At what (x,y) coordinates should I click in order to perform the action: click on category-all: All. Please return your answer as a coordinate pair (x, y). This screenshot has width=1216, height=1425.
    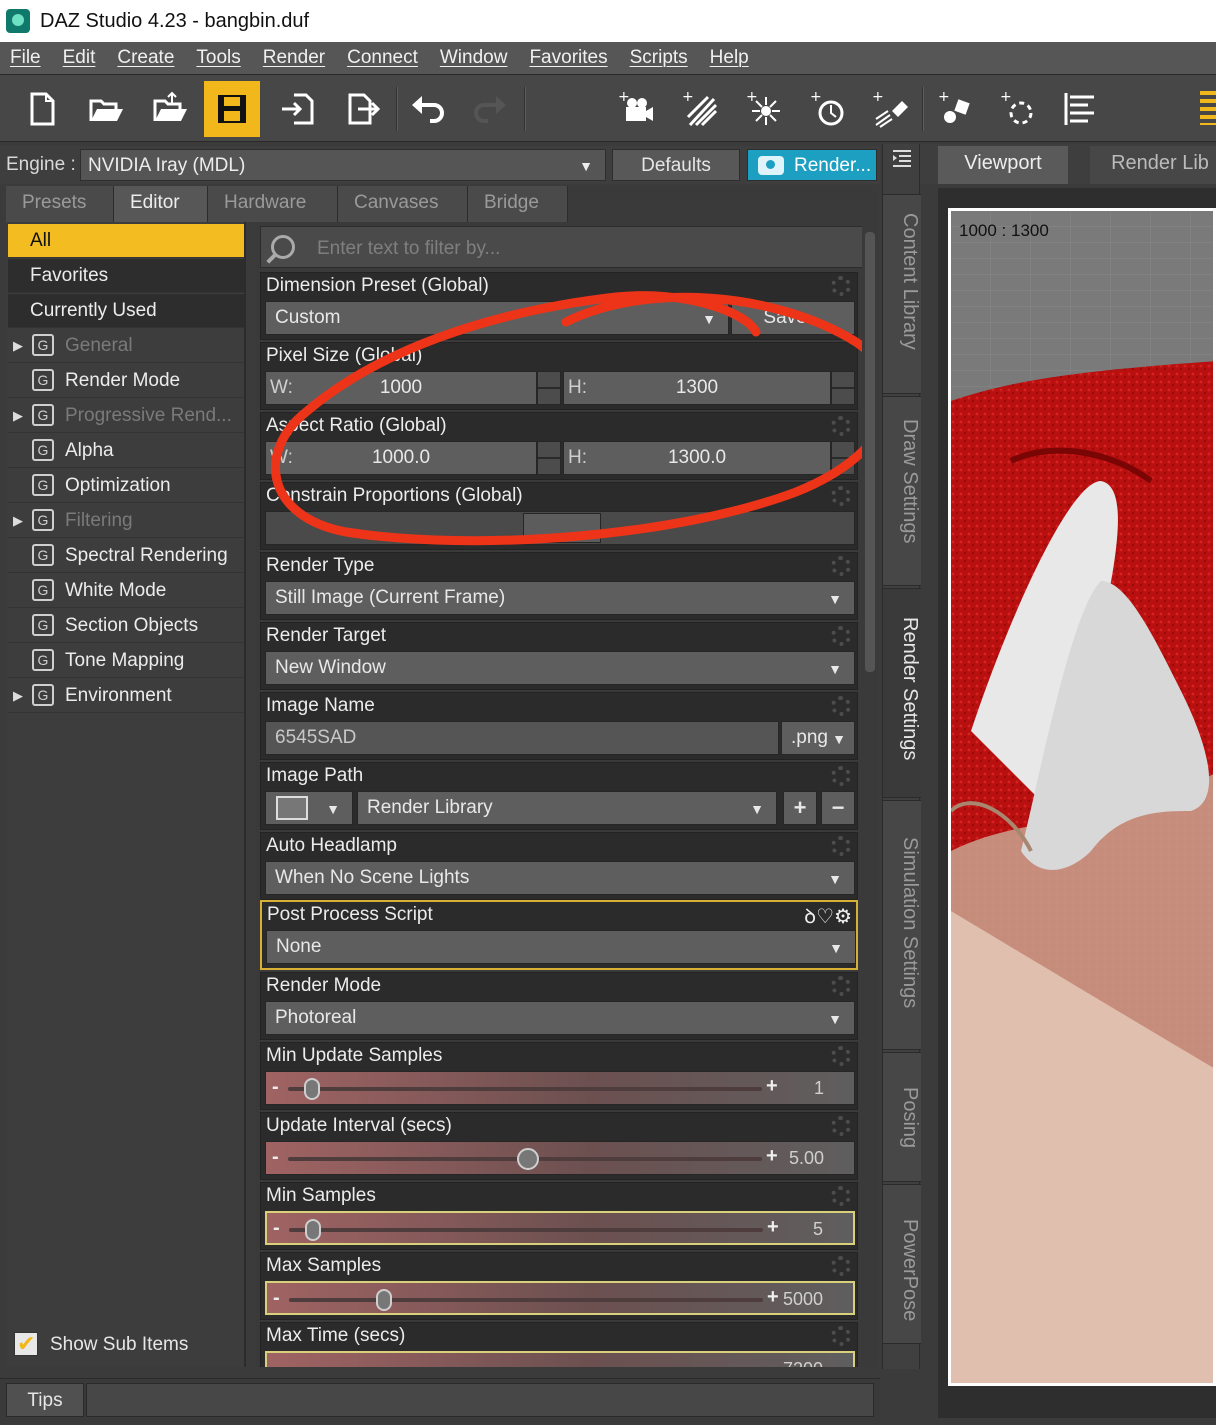
    Looking at the image, I should click on (126, 241).